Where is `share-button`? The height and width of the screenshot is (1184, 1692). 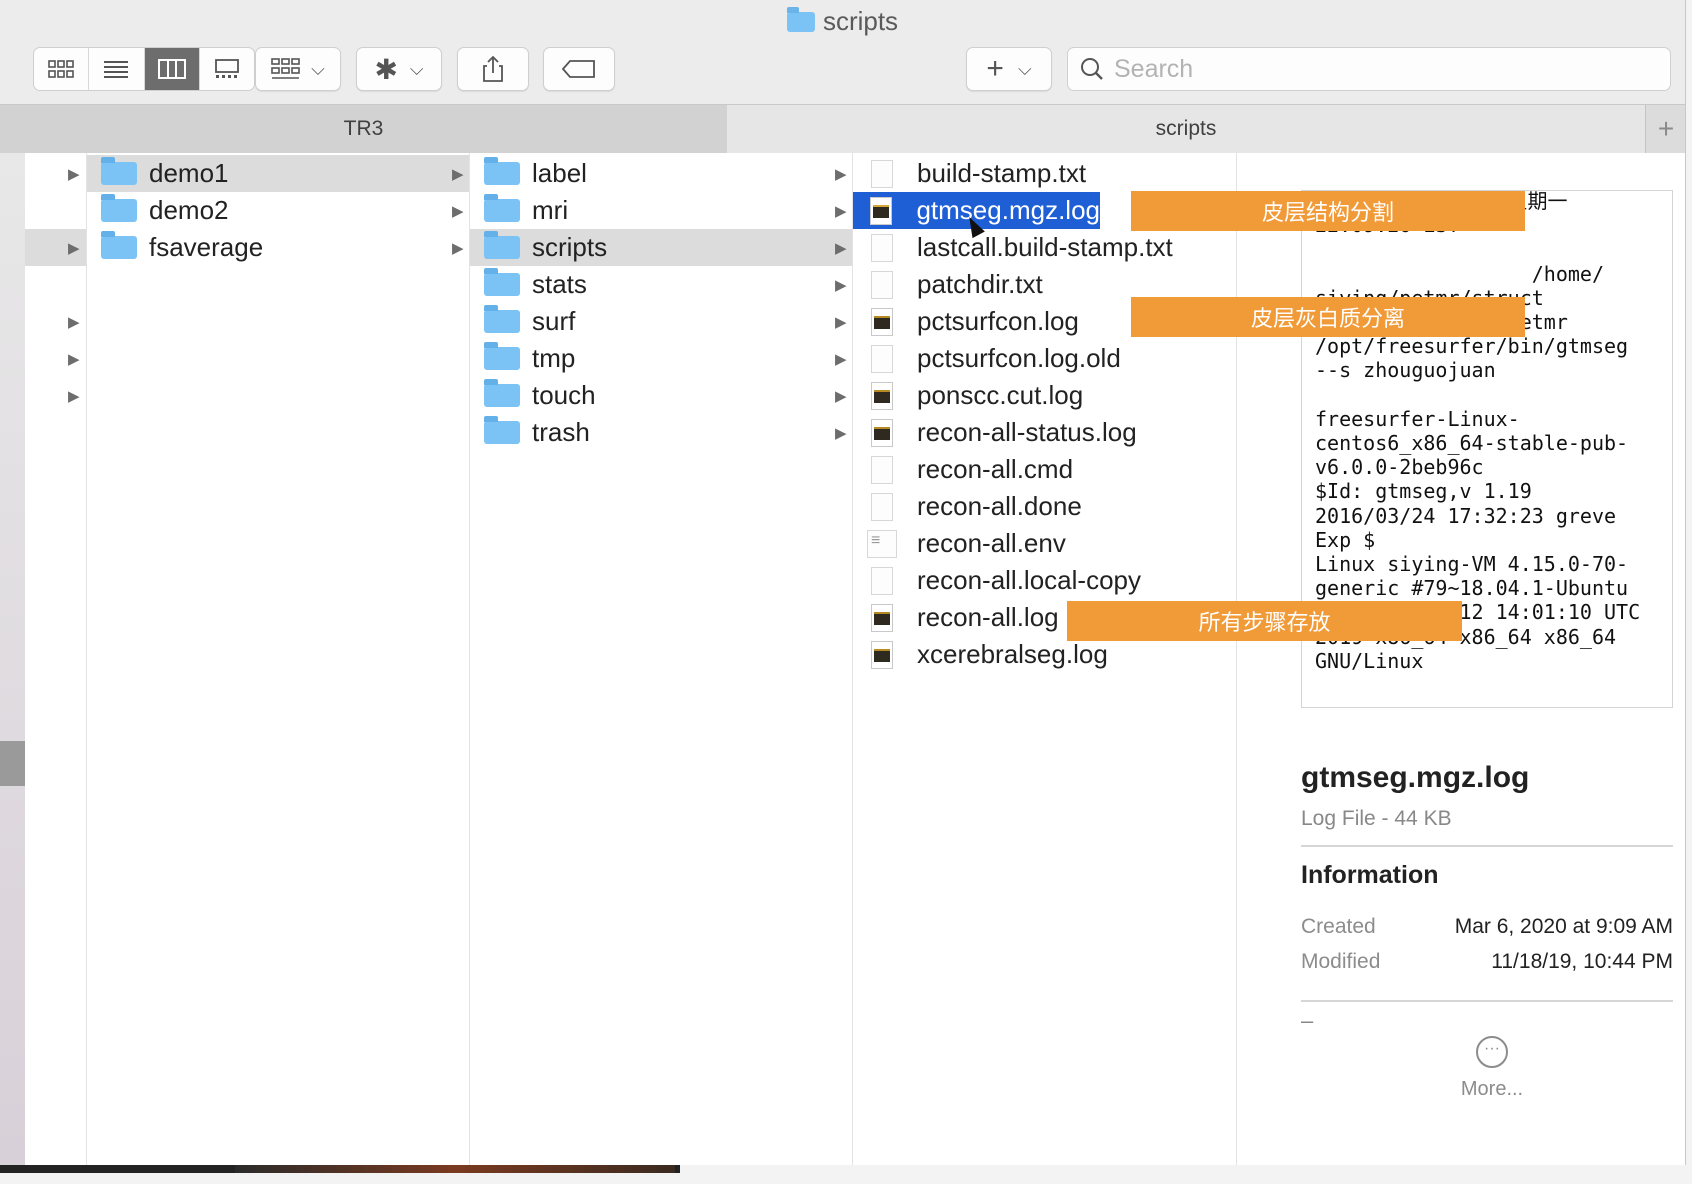
share-button is located at coordinates (493, 69).